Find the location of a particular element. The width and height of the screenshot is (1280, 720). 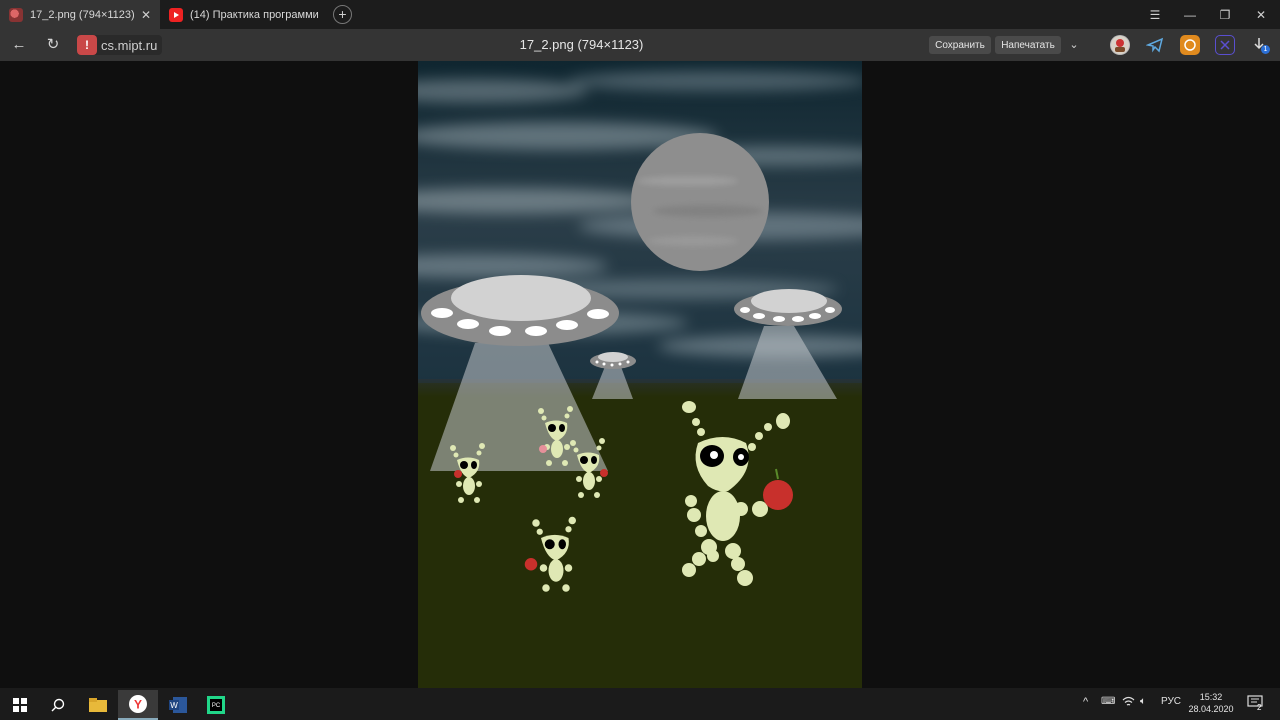

tab-image: 17_2.png (794×1123) ✕ is located at coordinates (80, 14).